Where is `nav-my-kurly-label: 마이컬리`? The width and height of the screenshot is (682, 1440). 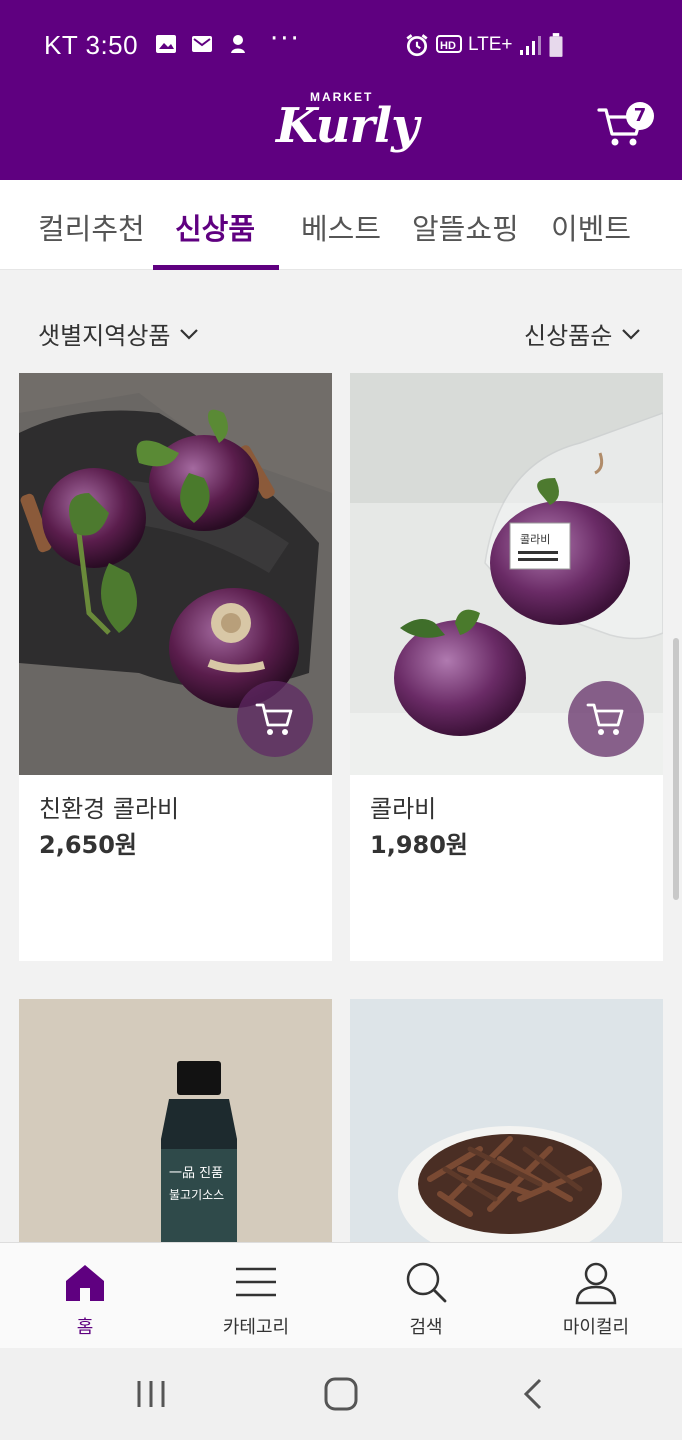
nav-my-kurly-label: 마이컬리 is located at coordinates (596, 1327).